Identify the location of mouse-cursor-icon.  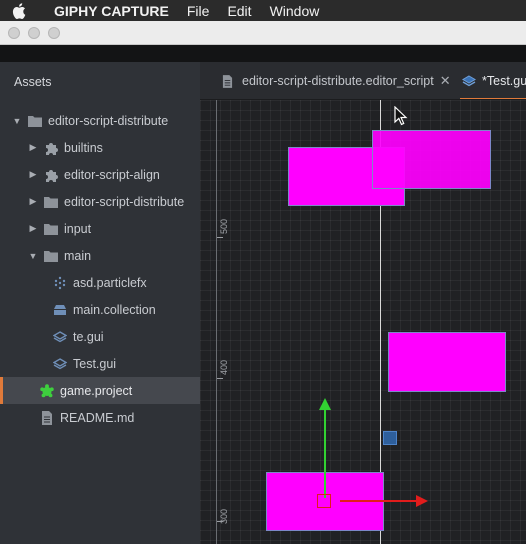
(401, 116).